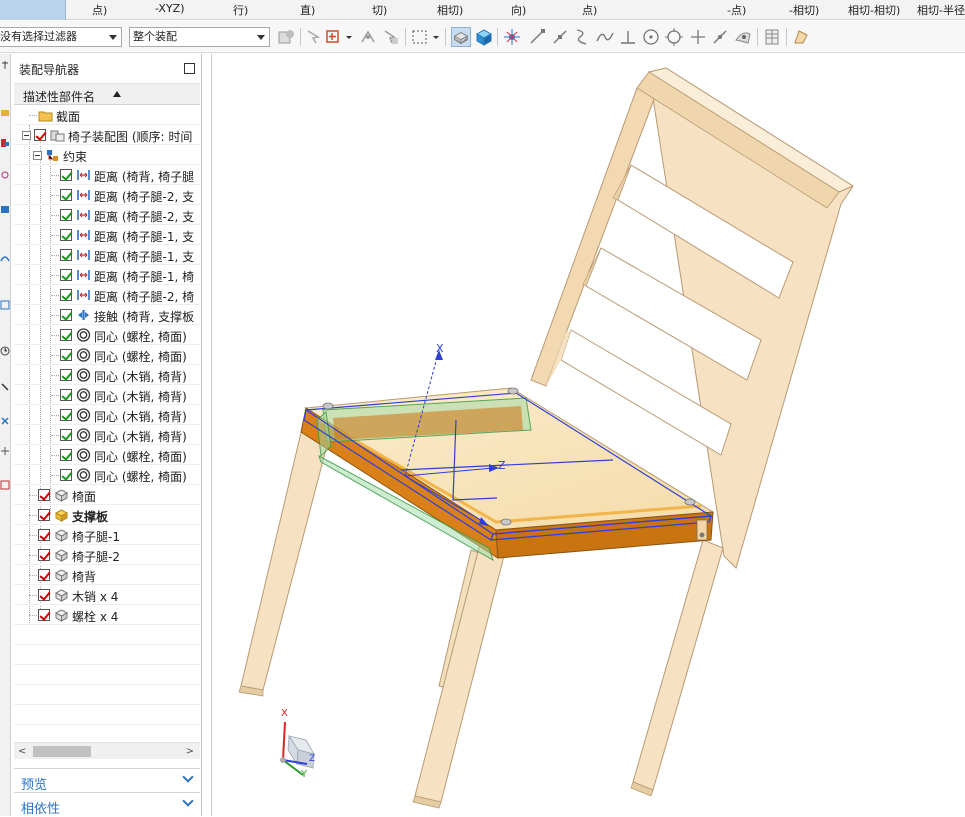 The width and height of the screenshot is (965, 817). I want to click on assembly-navigator-icon, so click(5, 143).